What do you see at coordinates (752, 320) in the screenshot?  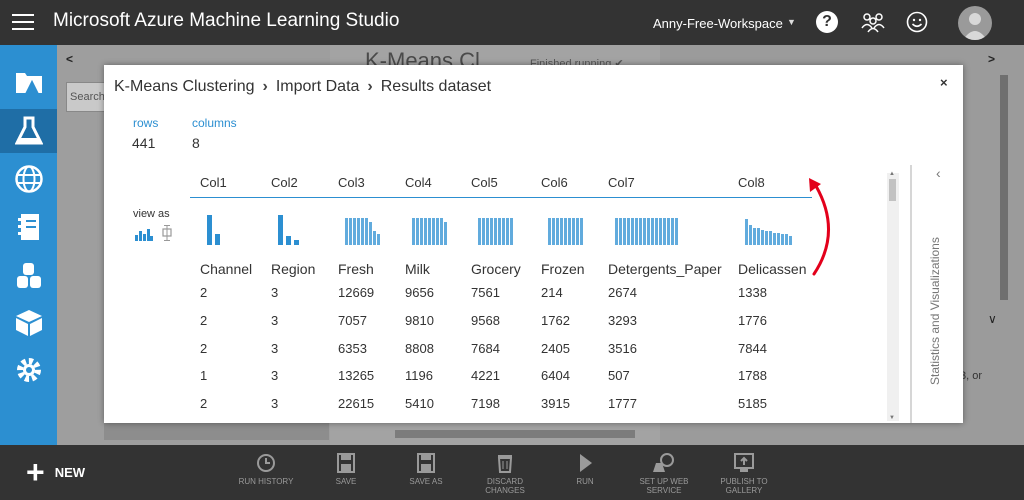 I see `table-cell: 1776` at bounding box center [752, 320].